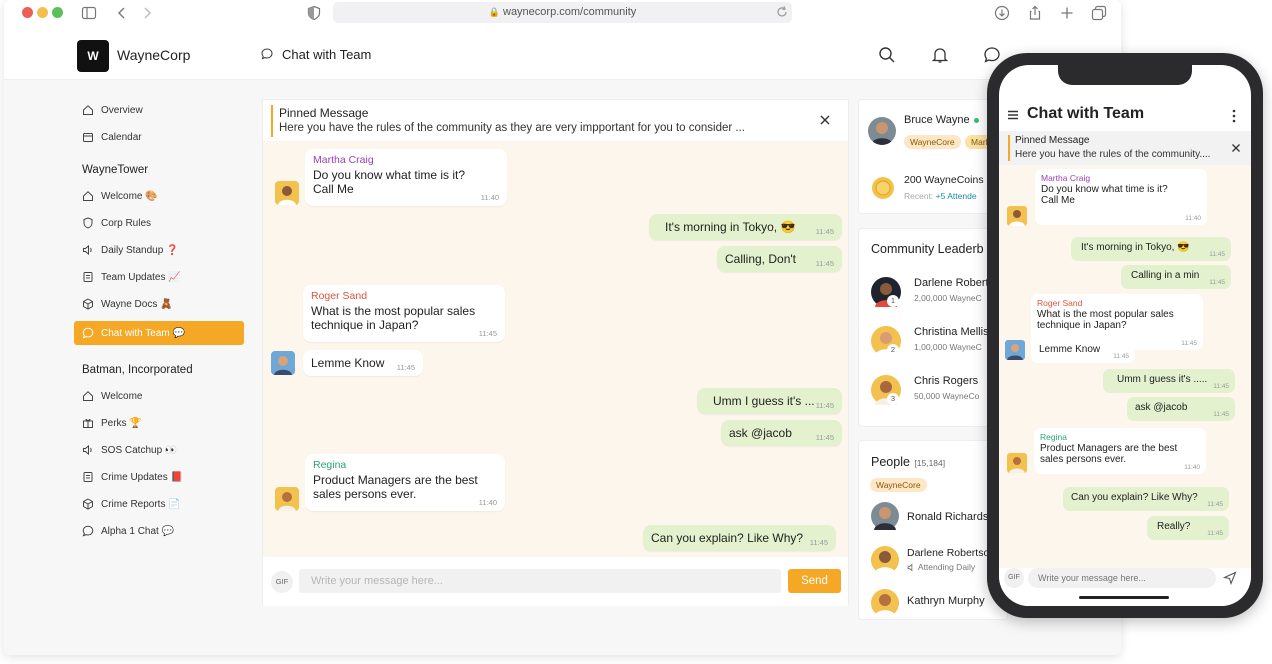 The width and height of the screenshot is (1272, 664). What do you see at coordinates (1058, 200) in the screenshot?
I see `message-text: Call Me` at bounding box center [1058, 200].